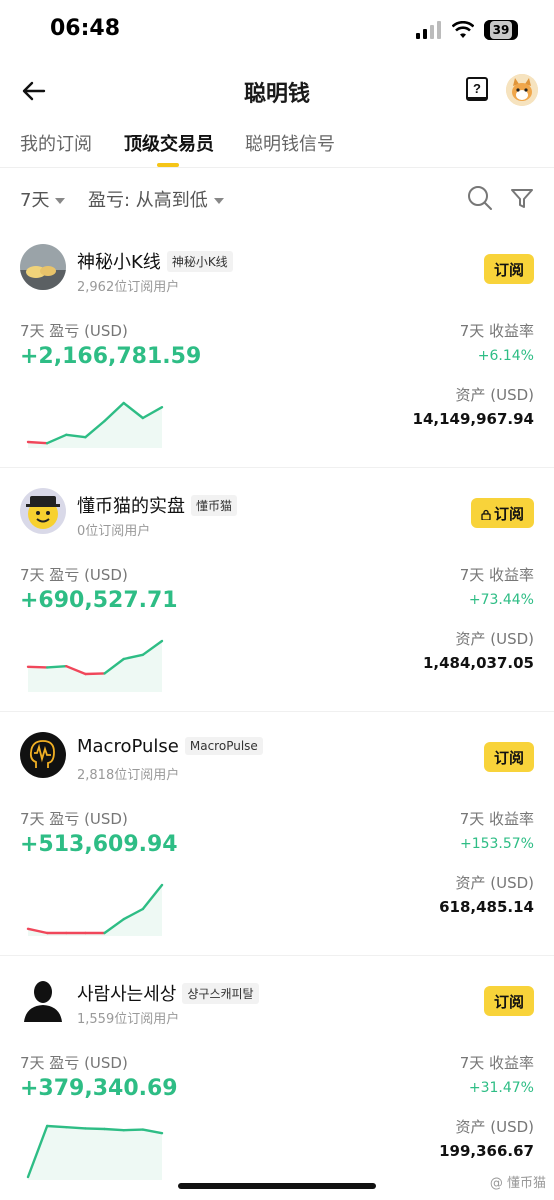 Image resolution: width=554 pixels, height=1200 pixels. I want to click on trader-name: 사람사는세상 샹구스캐피탈, so click(168, 993).